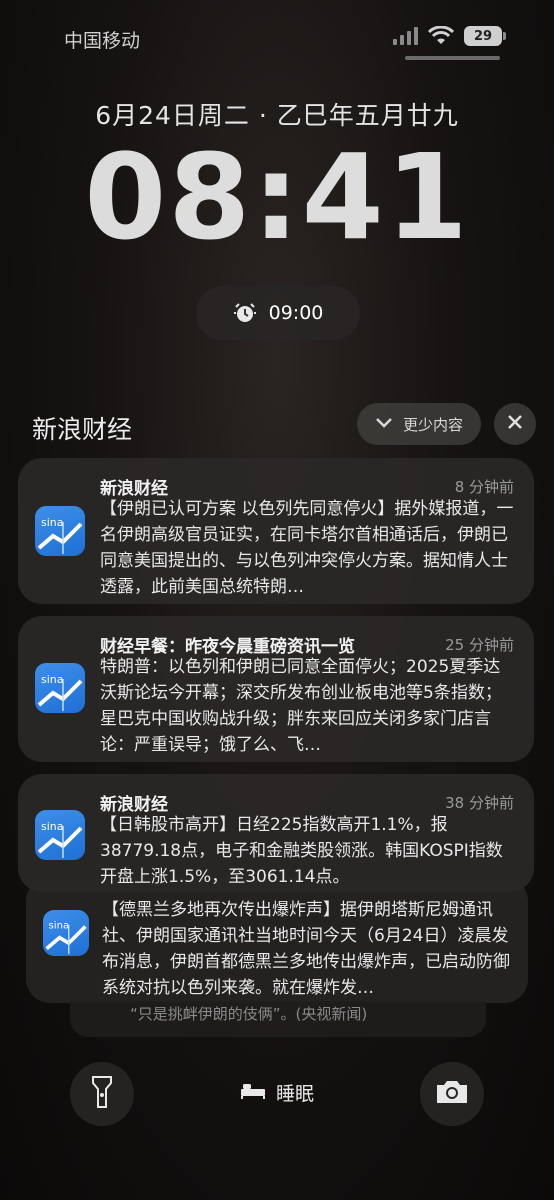 The image size is (554, 1200). Describe the element at coordinates (432, 424) in the screenshot. I see `show-less-label: 更少内容` at that location.